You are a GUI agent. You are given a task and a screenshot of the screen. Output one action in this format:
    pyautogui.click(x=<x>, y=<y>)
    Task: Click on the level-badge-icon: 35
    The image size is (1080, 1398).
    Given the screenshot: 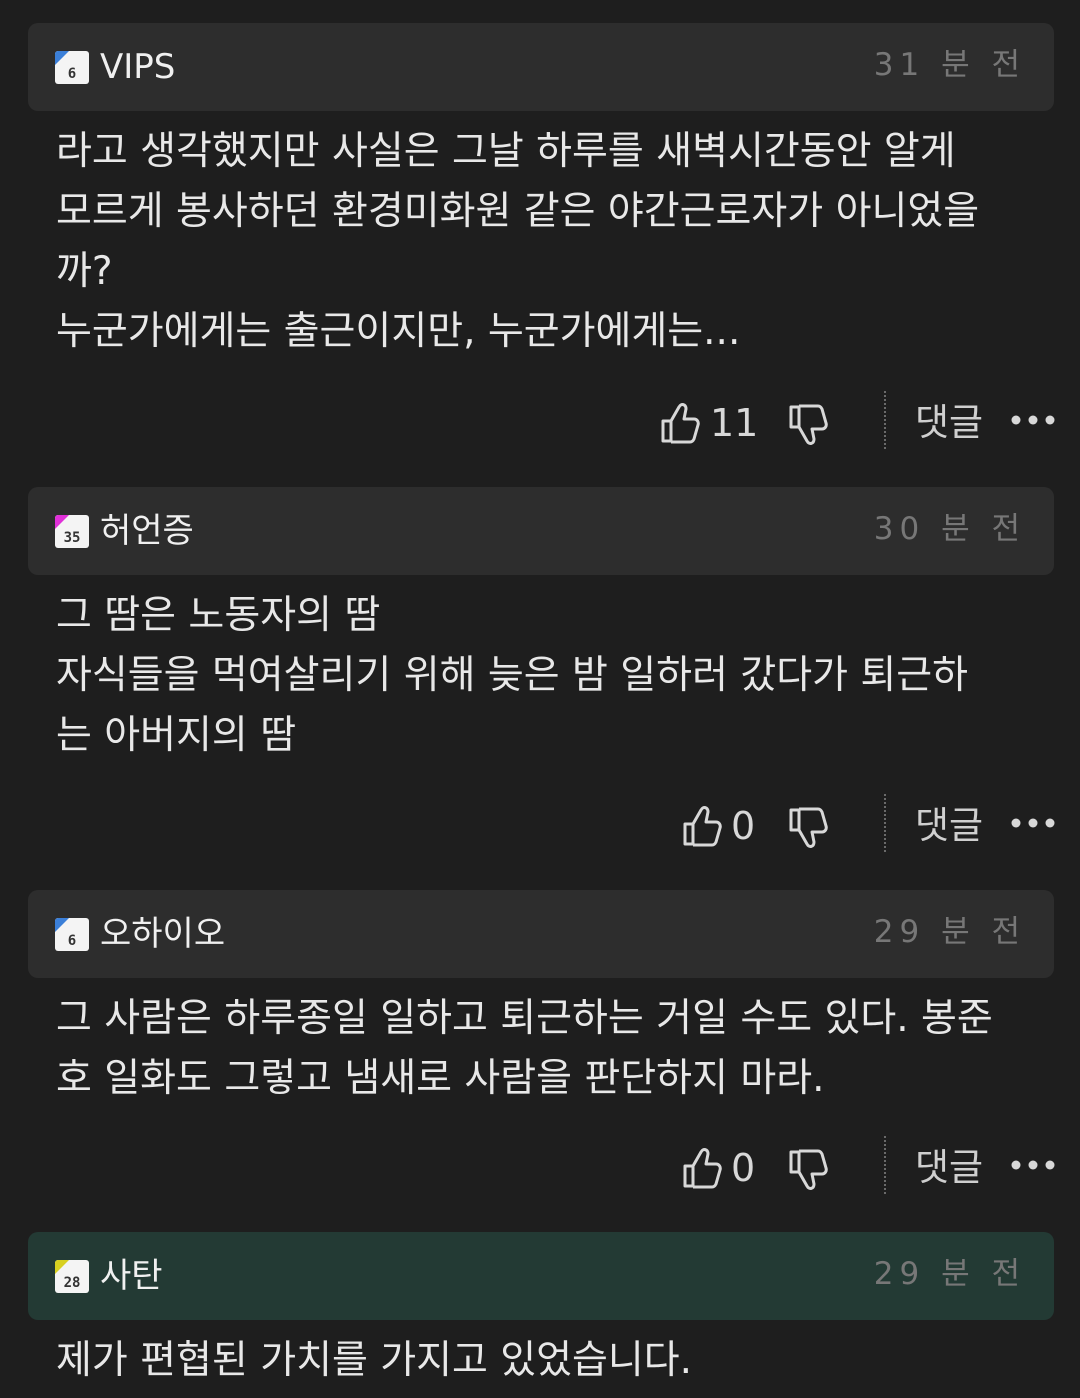 What is the action you would take?
    pyautogui.click(x=72, y=531)
    